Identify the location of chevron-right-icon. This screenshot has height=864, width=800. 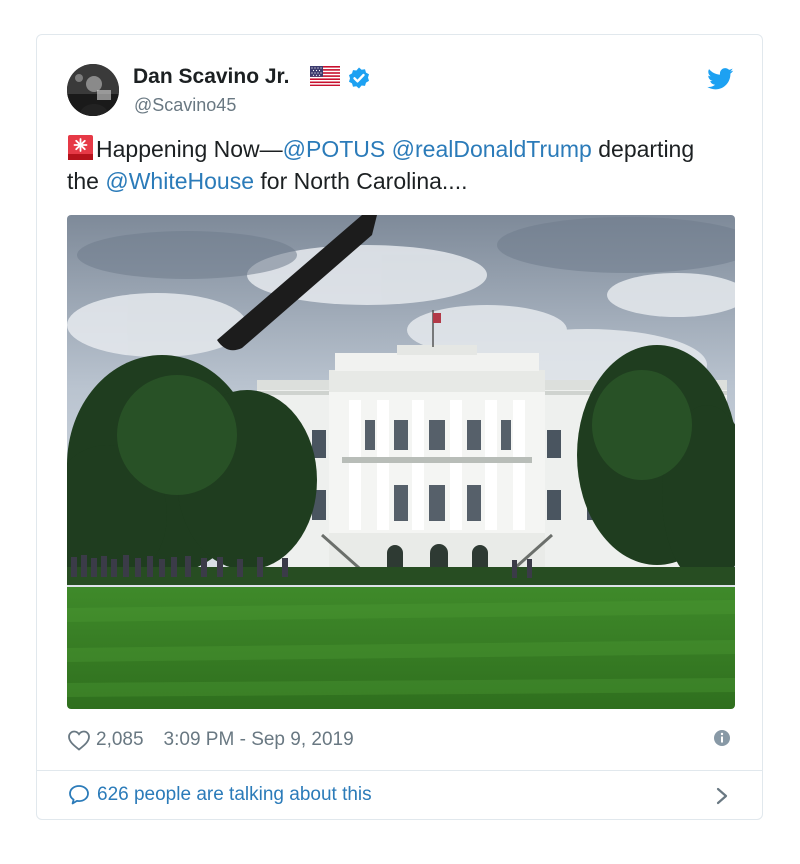
(722, 796).